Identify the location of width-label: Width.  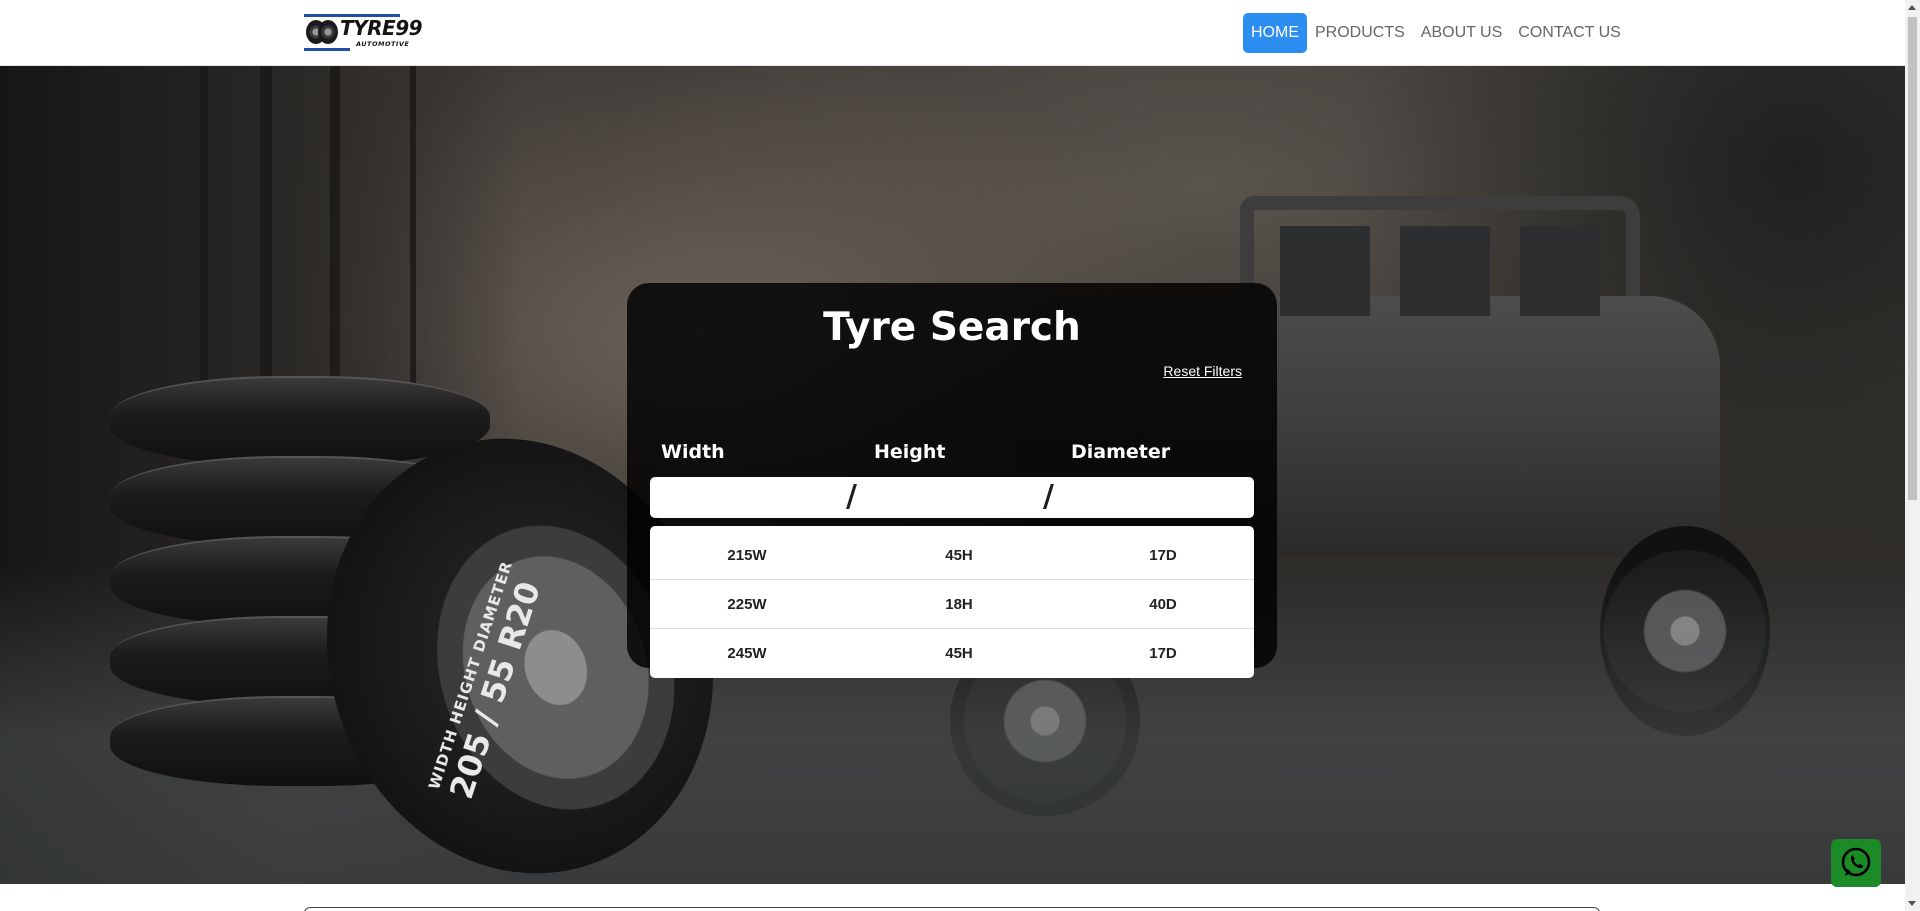
(693, 452).